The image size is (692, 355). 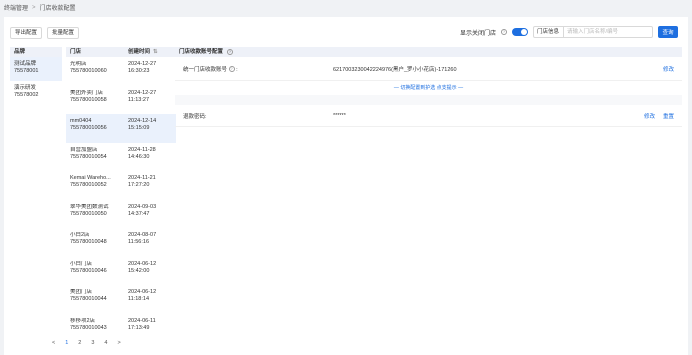 I want to click on store-code: 755780010046, so click(x=88, y=270).